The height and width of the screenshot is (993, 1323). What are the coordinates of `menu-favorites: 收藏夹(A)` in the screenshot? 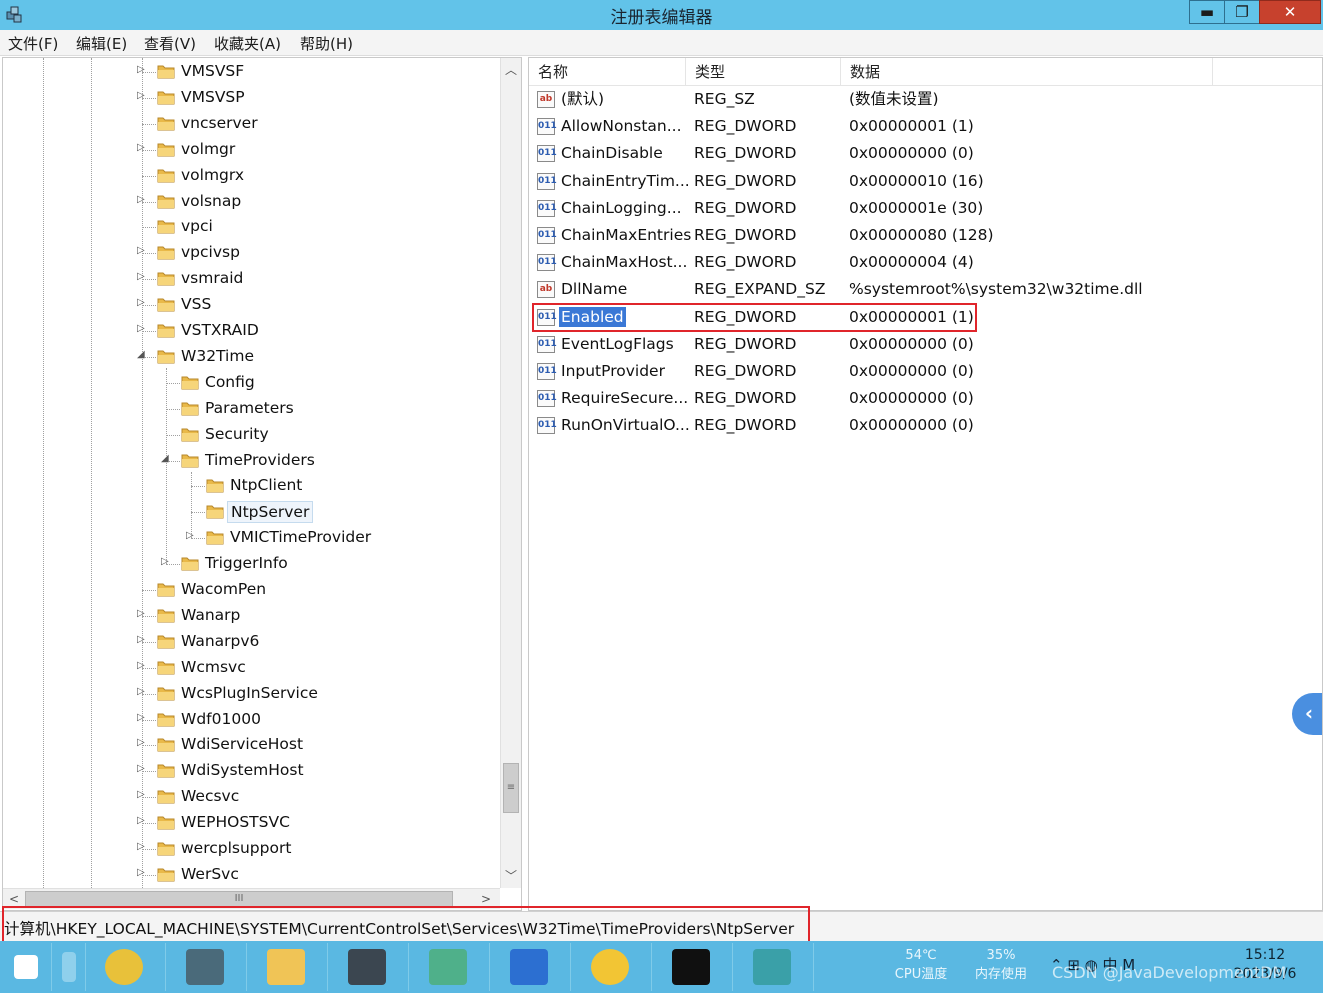 It's located at (247, 43).